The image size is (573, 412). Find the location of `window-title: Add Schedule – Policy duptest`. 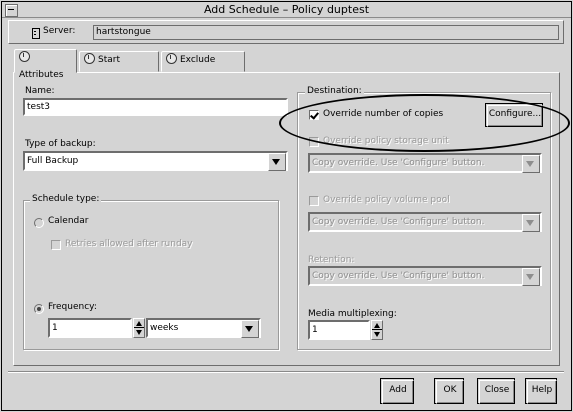

window-title: Add Schedule – Policy duptest is located at coordinates (286, 9).